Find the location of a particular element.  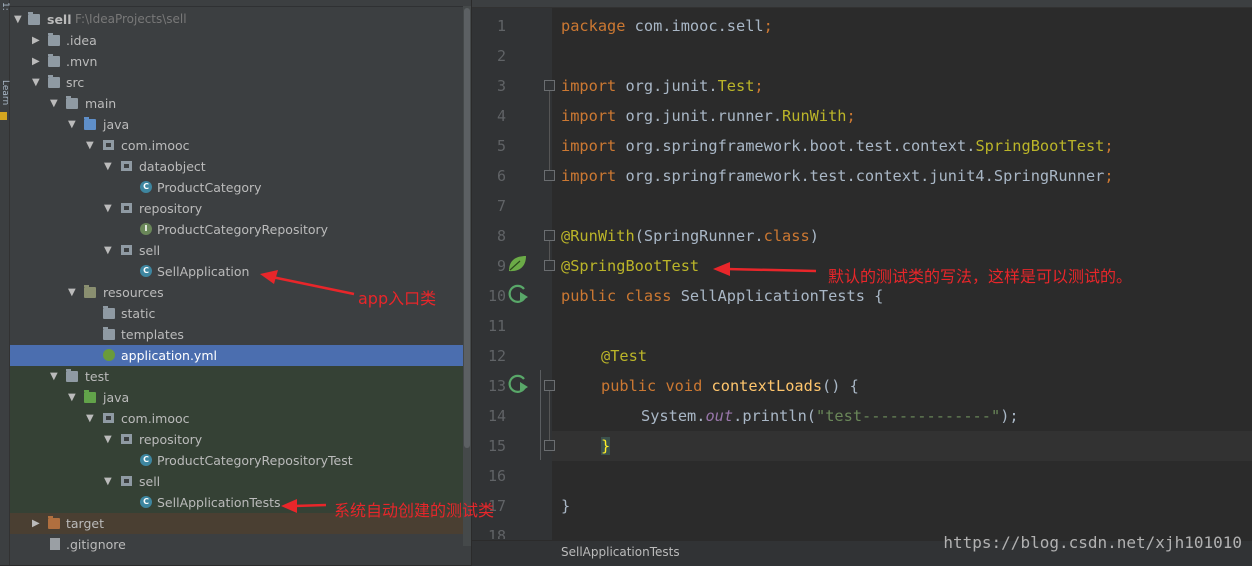

line-number: 4 is located at coordinates (501, 116).